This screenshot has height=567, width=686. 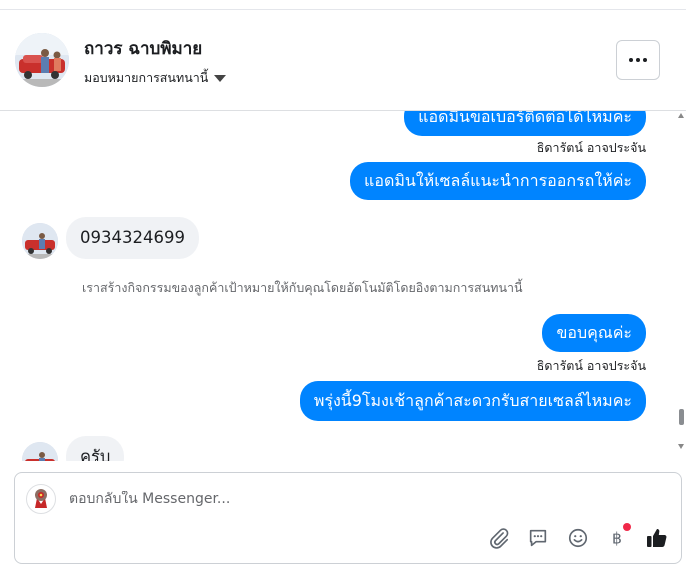 What do you see at coordinates (594, 333) in the screenshot?
I see `message-bubble-outgoing: ขอบคุณค่ะ` at bounding box center [594, 333].